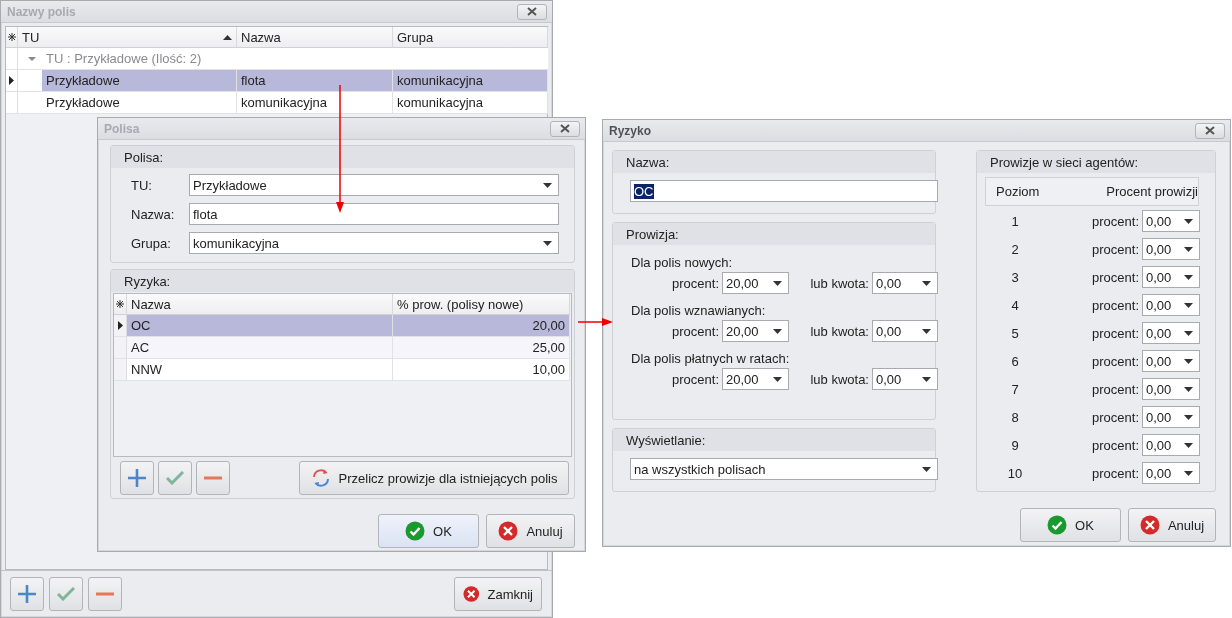  I want to click on section-title: Polisa:, so click(342, 157).